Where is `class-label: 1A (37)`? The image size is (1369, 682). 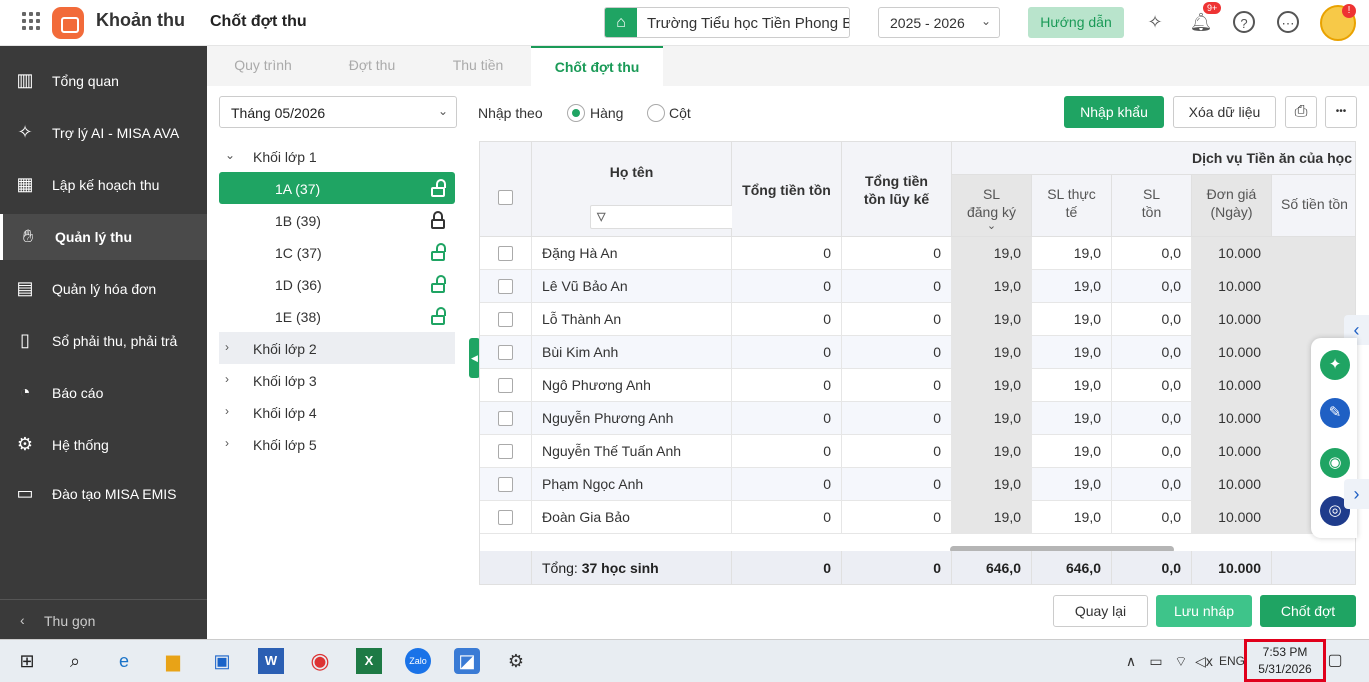 class-label: 1A (37) is located at coordinates (298, 189).